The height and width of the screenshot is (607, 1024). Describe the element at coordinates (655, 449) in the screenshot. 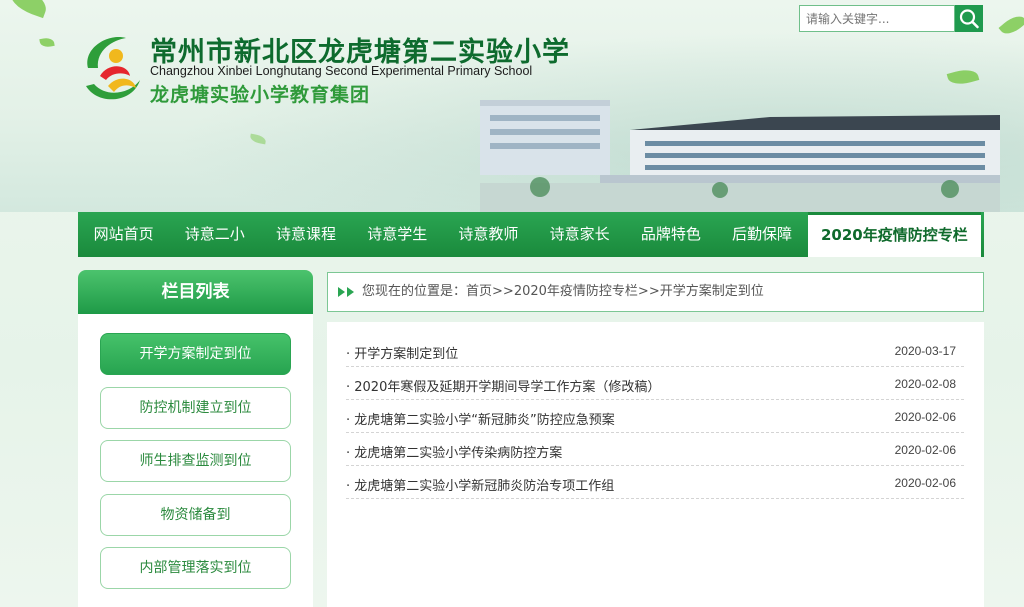

I see `list-item: 龙虎塘第二实验小学传染病防控方案 2020-02-06` at that location.